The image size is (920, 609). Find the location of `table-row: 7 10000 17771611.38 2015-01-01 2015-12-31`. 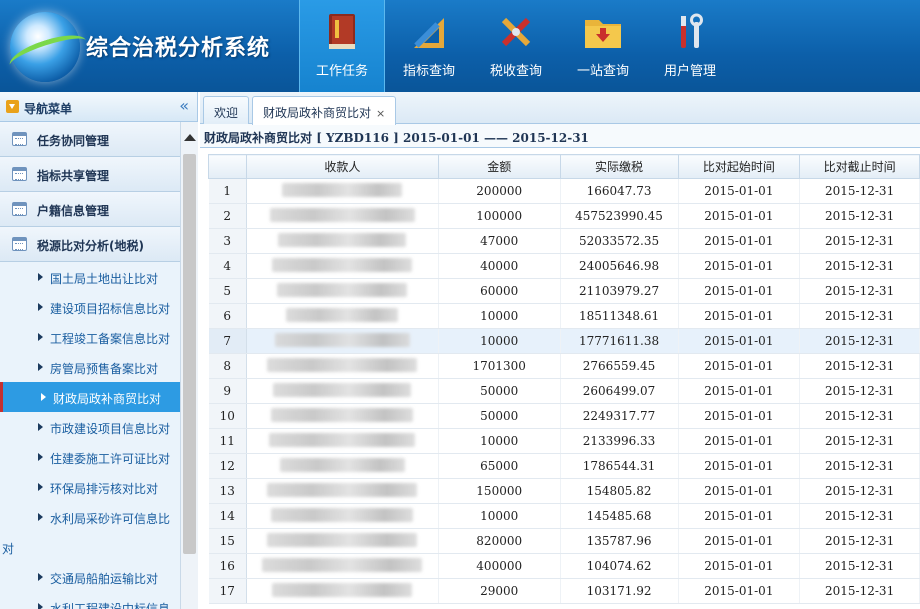

table-row: 7 10000 17771611.38 2015-01-01 2015-12-31 is located at coordinates (564, 341).